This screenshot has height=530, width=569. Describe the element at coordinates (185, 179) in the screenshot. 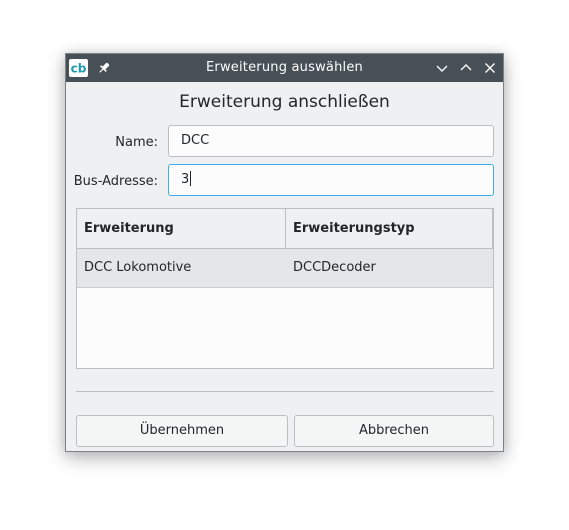

I see `bus-address-value: 3` at that location.